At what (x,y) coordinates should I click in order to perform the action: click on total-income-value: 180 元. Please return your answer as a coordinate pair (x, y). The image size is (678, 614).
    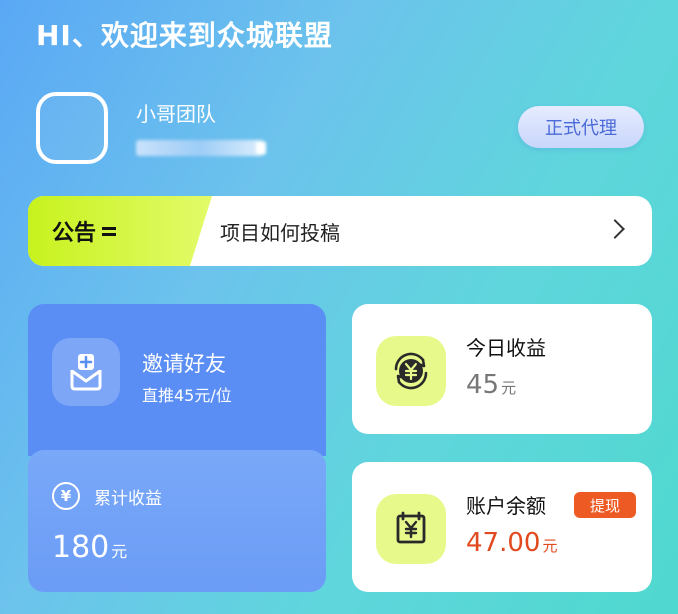
    Looking at the image, I should click on (89, 547).